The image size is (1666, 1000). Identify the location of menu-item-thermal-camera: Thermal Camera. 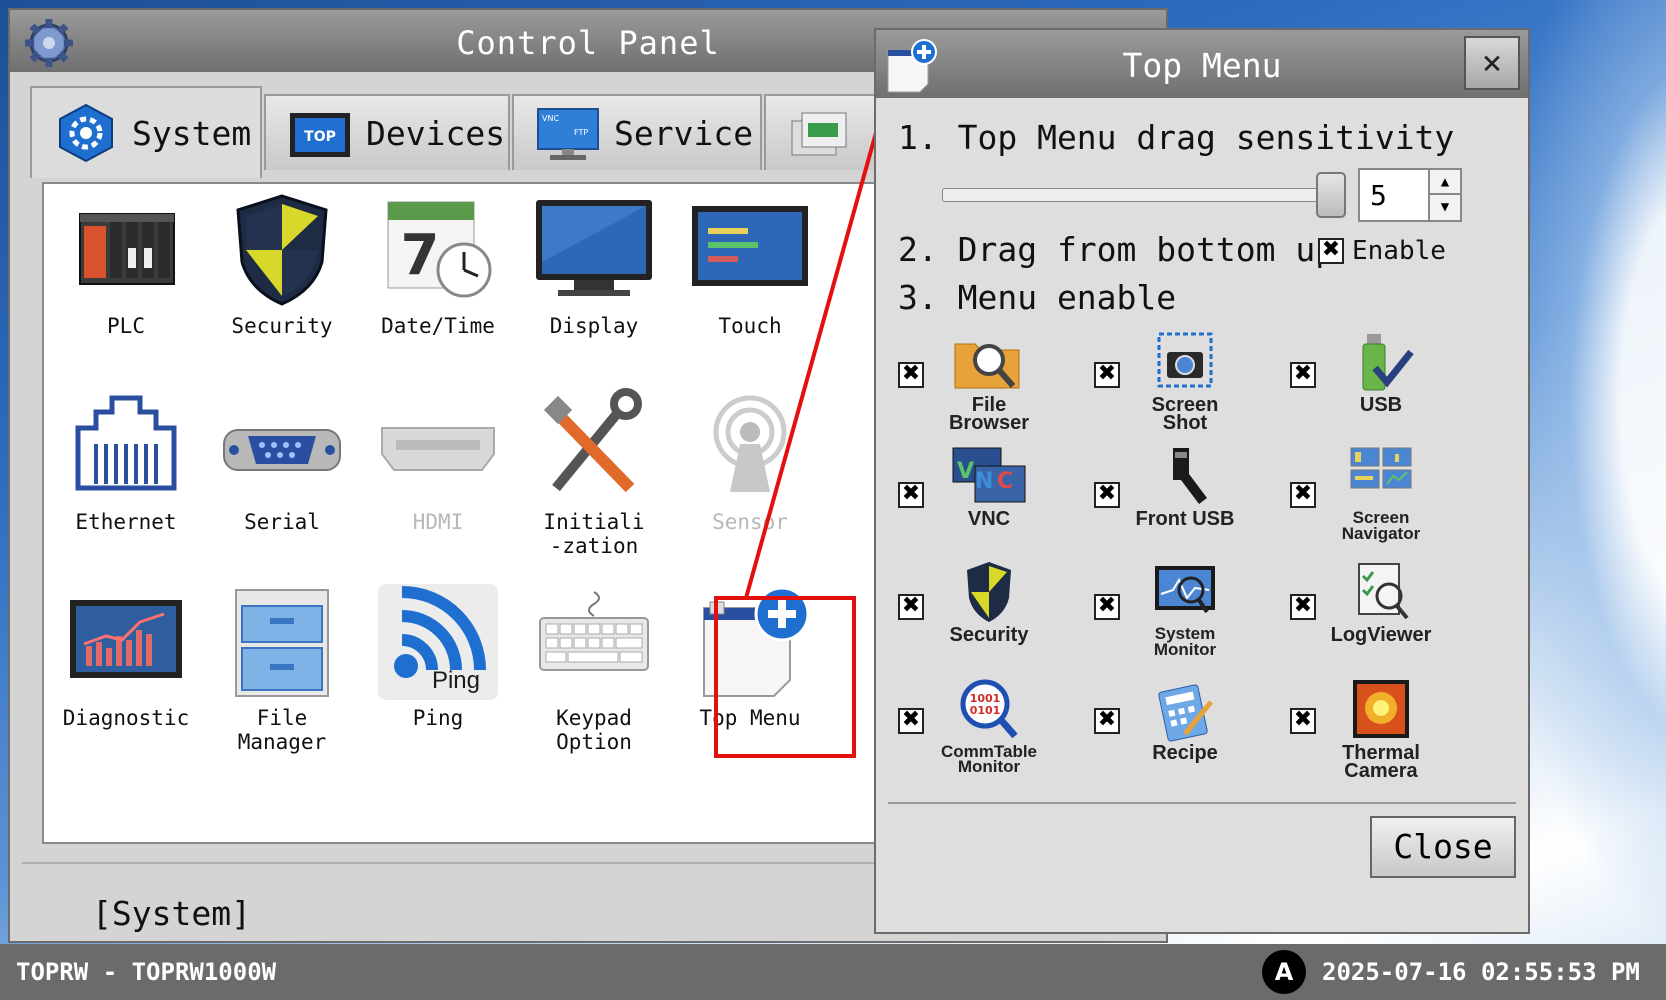
(1381, 730).